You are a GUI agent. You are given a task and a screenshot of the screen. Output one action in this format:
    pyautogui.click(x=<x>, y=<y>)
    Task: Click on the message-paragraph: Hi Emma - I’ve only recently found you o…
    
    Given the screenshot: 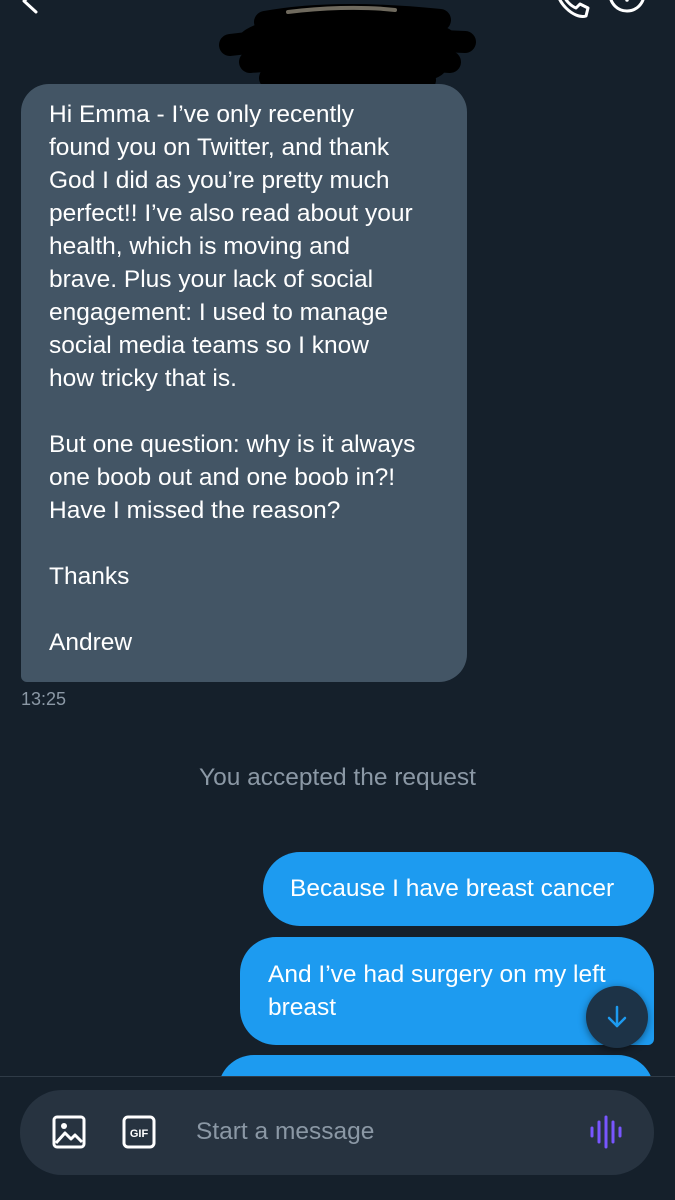 What is the action you would take?
    pyautogui.click(x=231, y=246)
    